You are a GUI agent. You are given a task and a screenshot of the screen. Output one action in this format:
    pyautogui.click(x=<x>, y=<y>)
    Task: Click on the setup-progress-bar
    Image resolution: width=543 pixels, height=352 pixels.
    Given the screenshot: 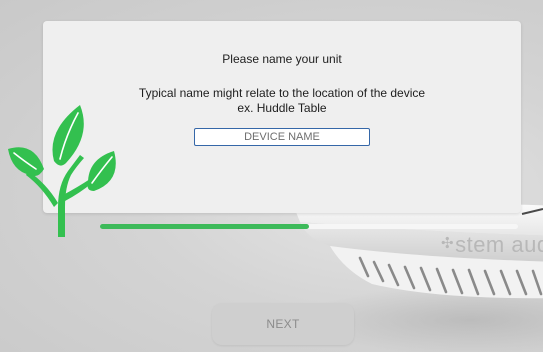 What is the action you would take?
    pyautogui.click(x=309, y=226)
    